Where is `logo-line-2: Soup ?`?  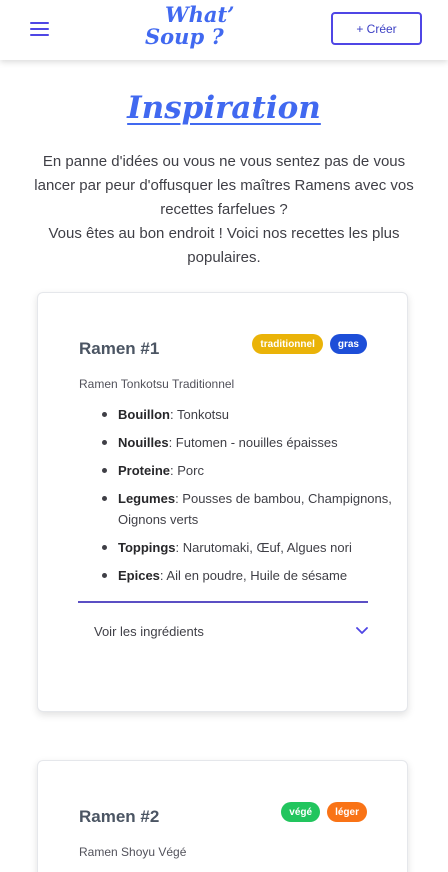
logo-line-2: Soup ? is located at coordinates (184, 36).